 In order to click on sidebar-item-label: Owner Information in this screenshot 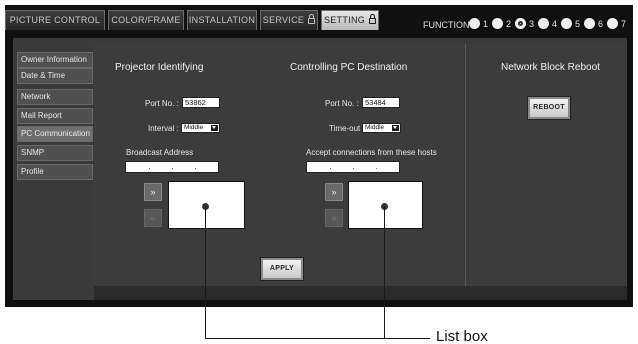, I will do `click(54, 59)`.